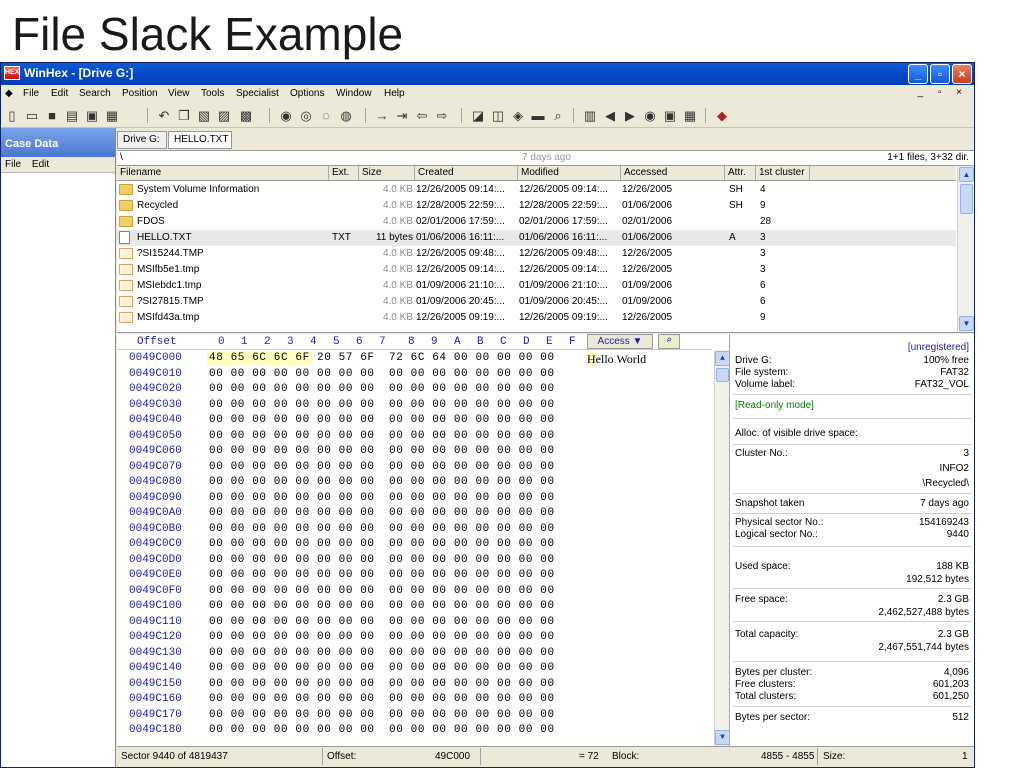 The height and width of the screenshot is (768, 1024). What do you see at coordinates (402, 115) in the screenshot?
I see `goto-sector-icon: ⇥` at bounding box center [402, 115].